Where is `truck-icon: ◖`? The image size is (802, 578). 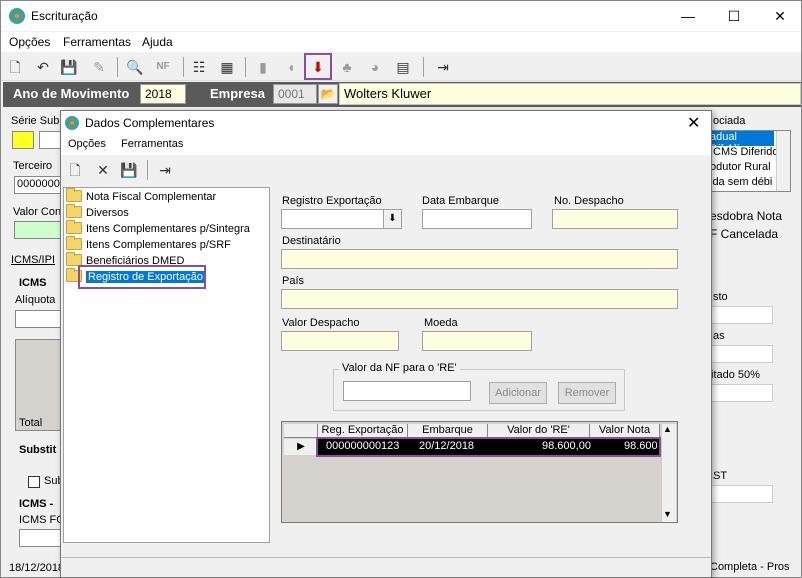
truck-icon: ◖ is located at coordinates (291, 67).